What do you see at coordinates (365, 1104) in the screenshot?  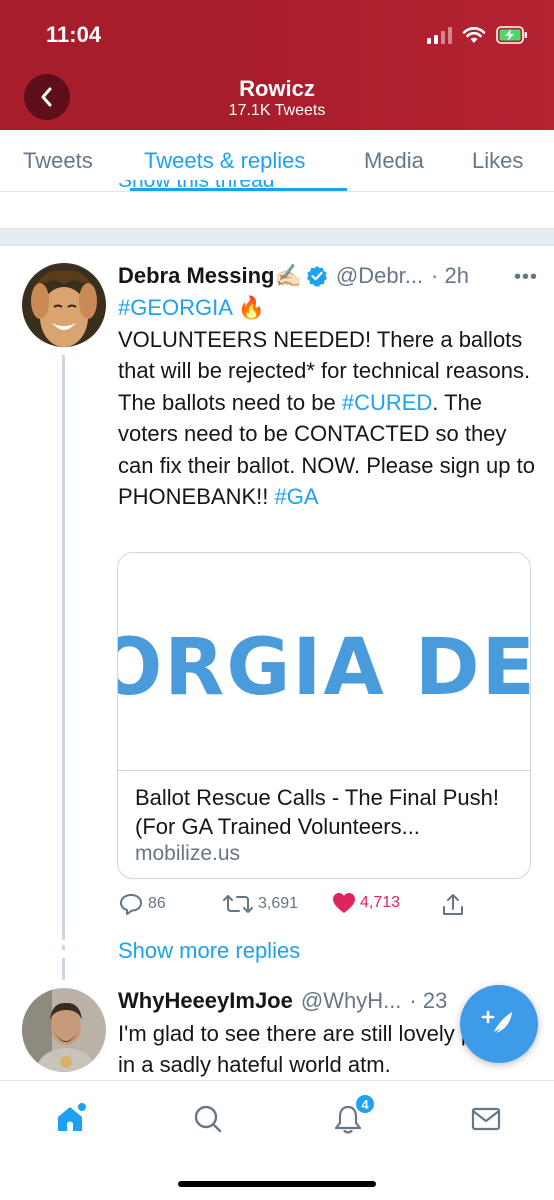 I see `notifications-badge: 4` at bounding box center [365, 1104].